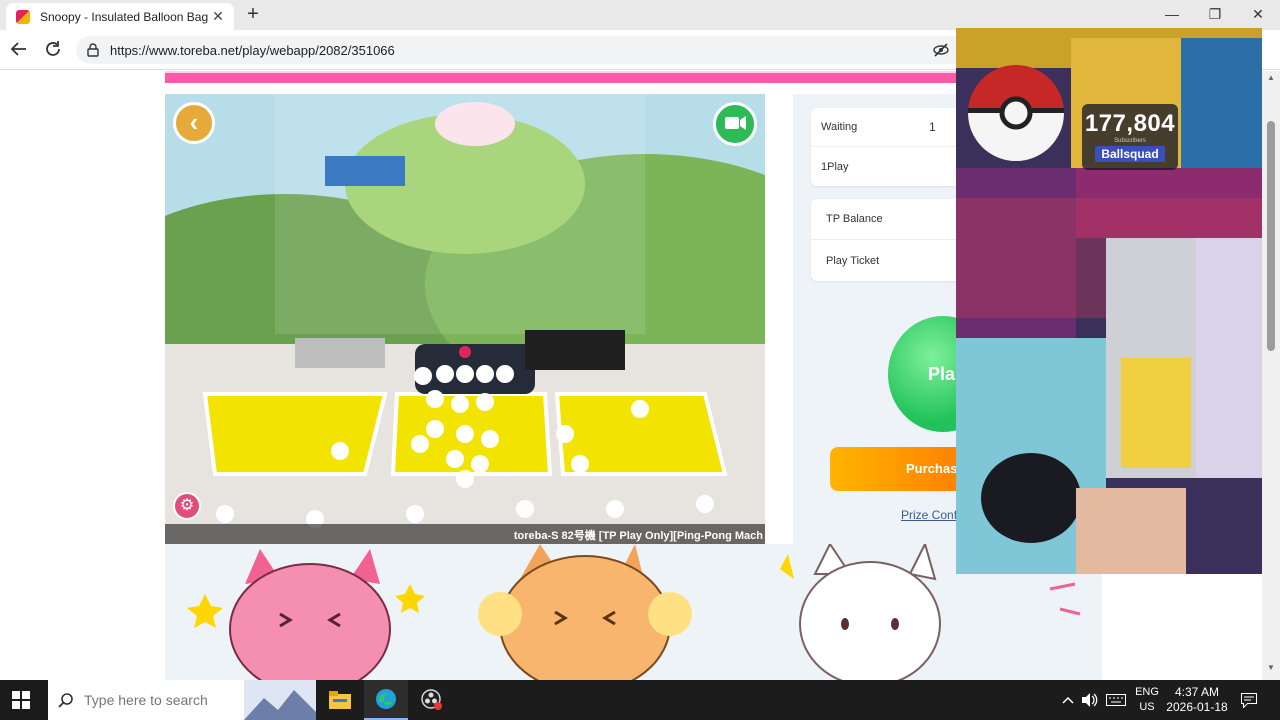 Image resolution: width=1280 pixels, height=720 pixels. Describe the element at coordinates (886, 219) in the screenshot. I see `balance-row-tp: TP Balance` at that location.